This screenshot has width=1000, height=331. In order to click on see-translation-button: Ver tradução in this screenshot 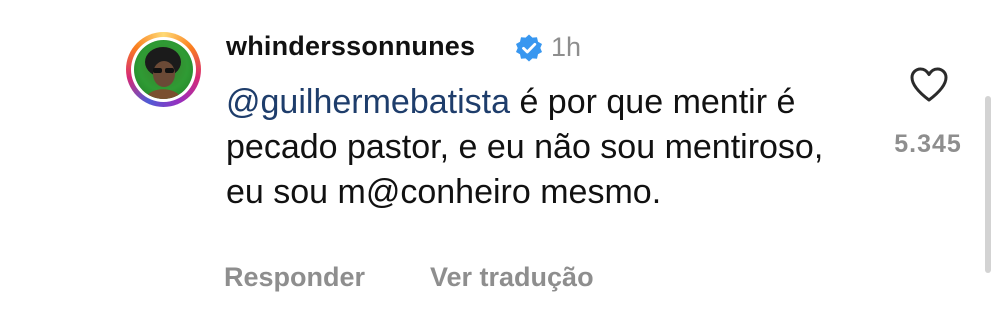, I will do `click(512, 277)`.